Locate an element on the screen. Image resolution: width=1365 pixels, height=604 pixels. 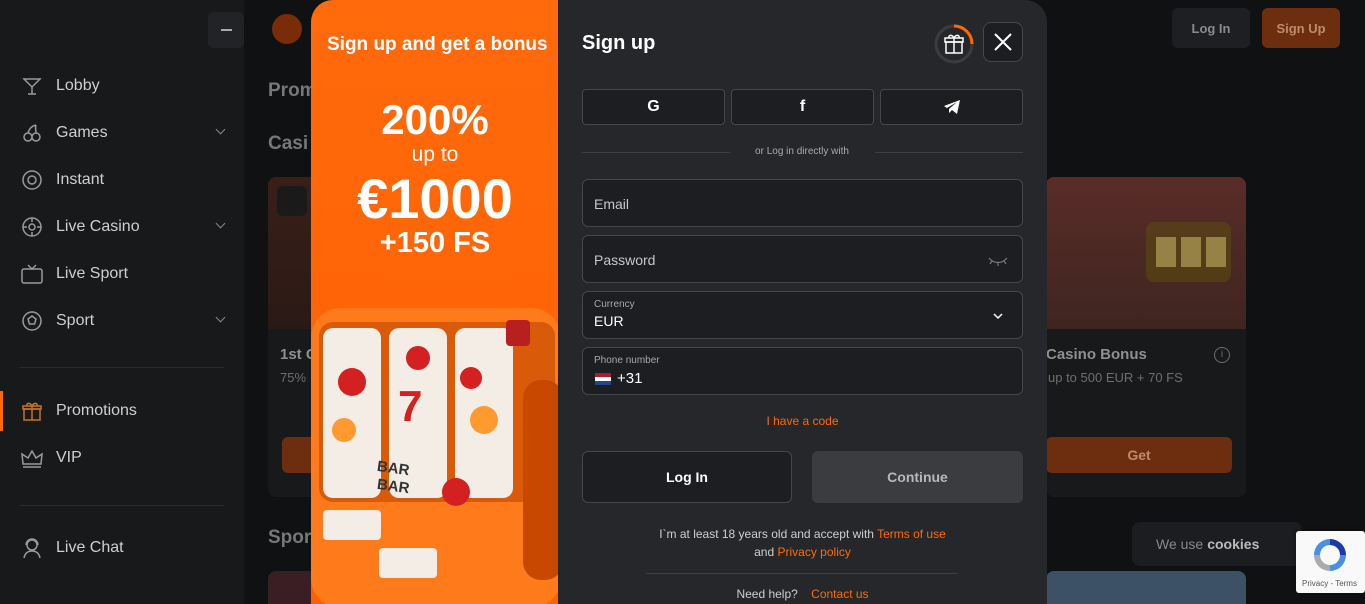
facebook-login-button: f is located at coordinates (802, 107).